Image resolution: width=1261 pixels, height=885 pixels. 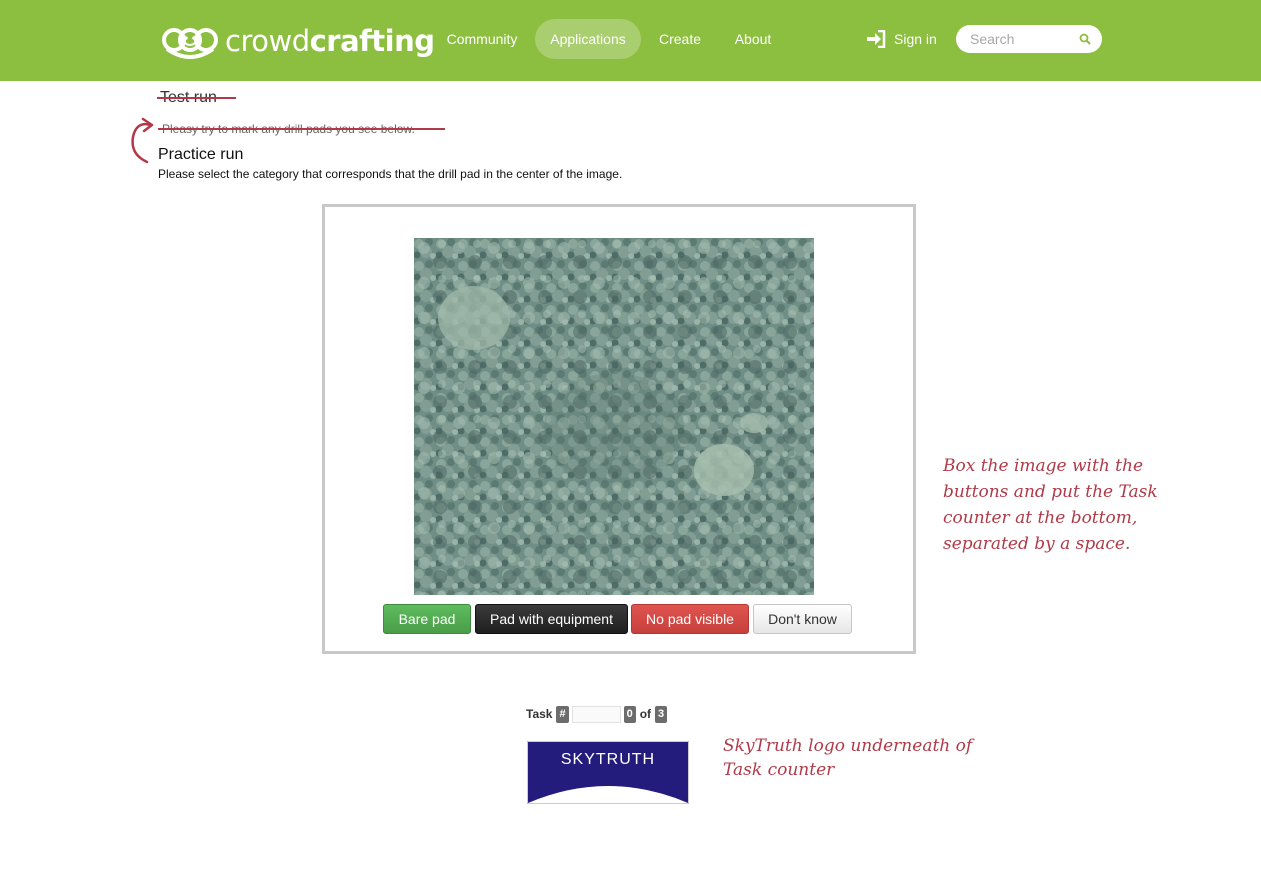 What do you see at coordinates (608, 759) in the screenshot?
I see `skytruth-logo-text: SKYTRUTH` at bounding box center [608, 759].